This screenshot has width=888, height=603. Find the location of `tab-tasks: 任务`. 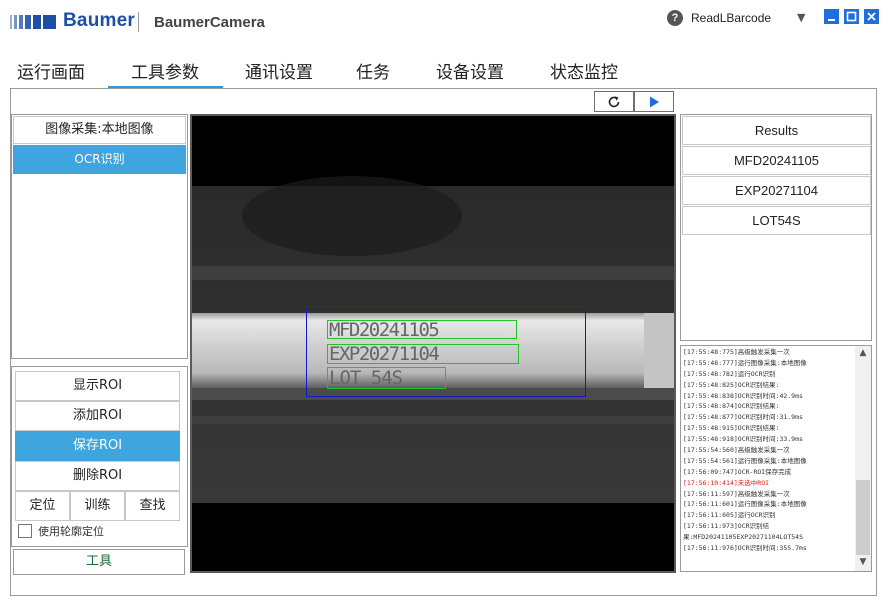

tab-tasks: 任务 is located at coordinates (373, 73).